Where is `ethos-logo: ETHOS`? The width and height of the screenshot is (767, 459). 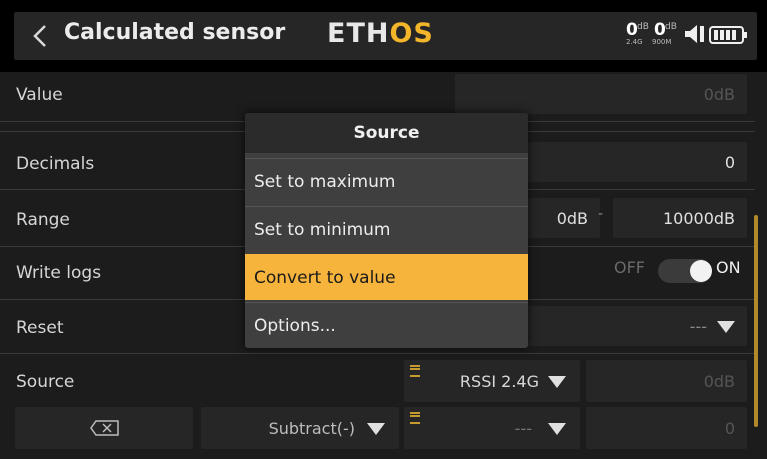 ethos-logo: ETHOS is located at coordinates (380, 33).